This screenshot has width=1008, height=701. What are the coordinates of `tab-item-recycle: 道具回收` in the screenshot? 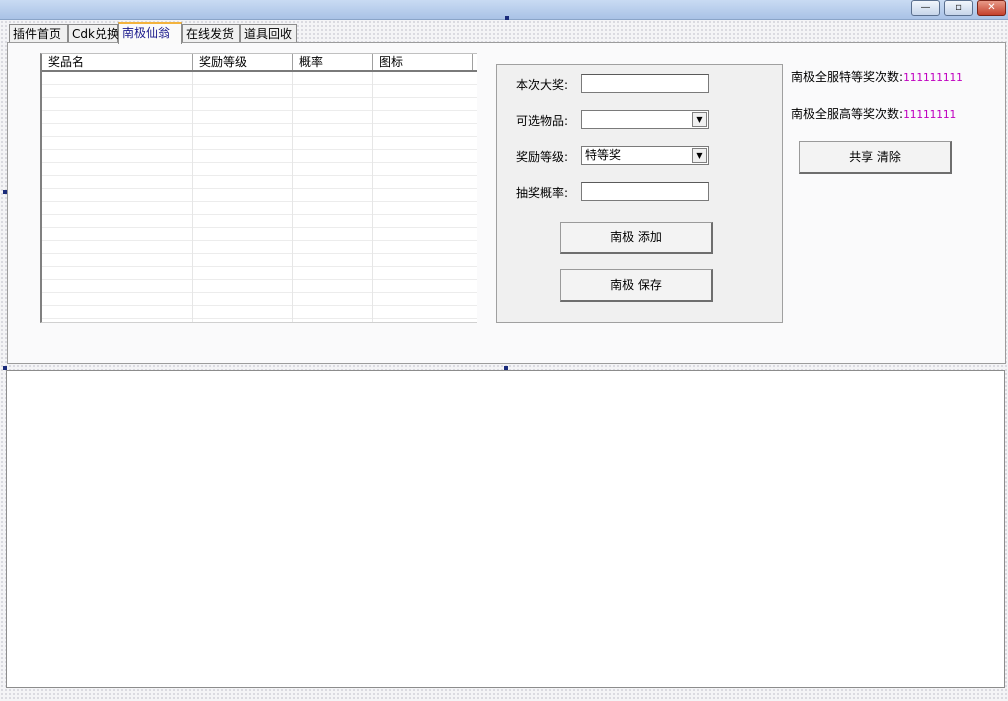 It's located at (268, 33).